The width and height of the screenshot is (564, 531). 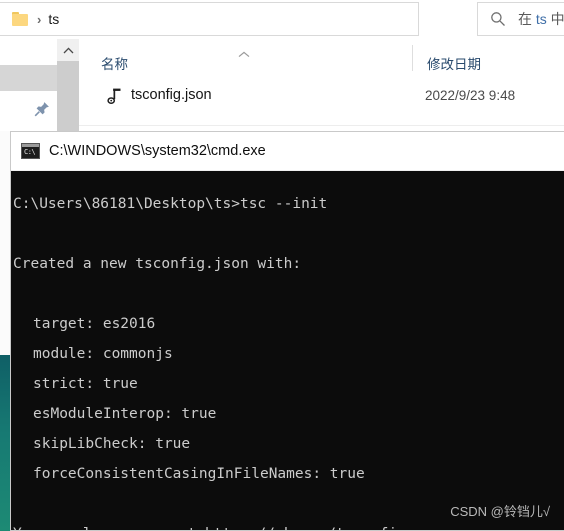 What do you see at coordinates (555, 19) in the screenshot?
I see `search-placeholder-suffix: 中` at bounding box center [555, 19].